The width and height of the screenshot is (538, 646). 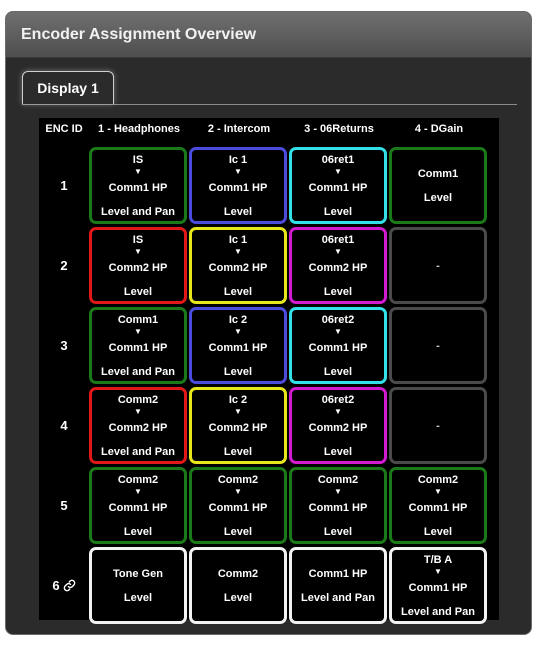 What do you see at coordinates (56, 585) in the screenshot?
I see `enc-id-label: 6` at bounding box center [56, 585].